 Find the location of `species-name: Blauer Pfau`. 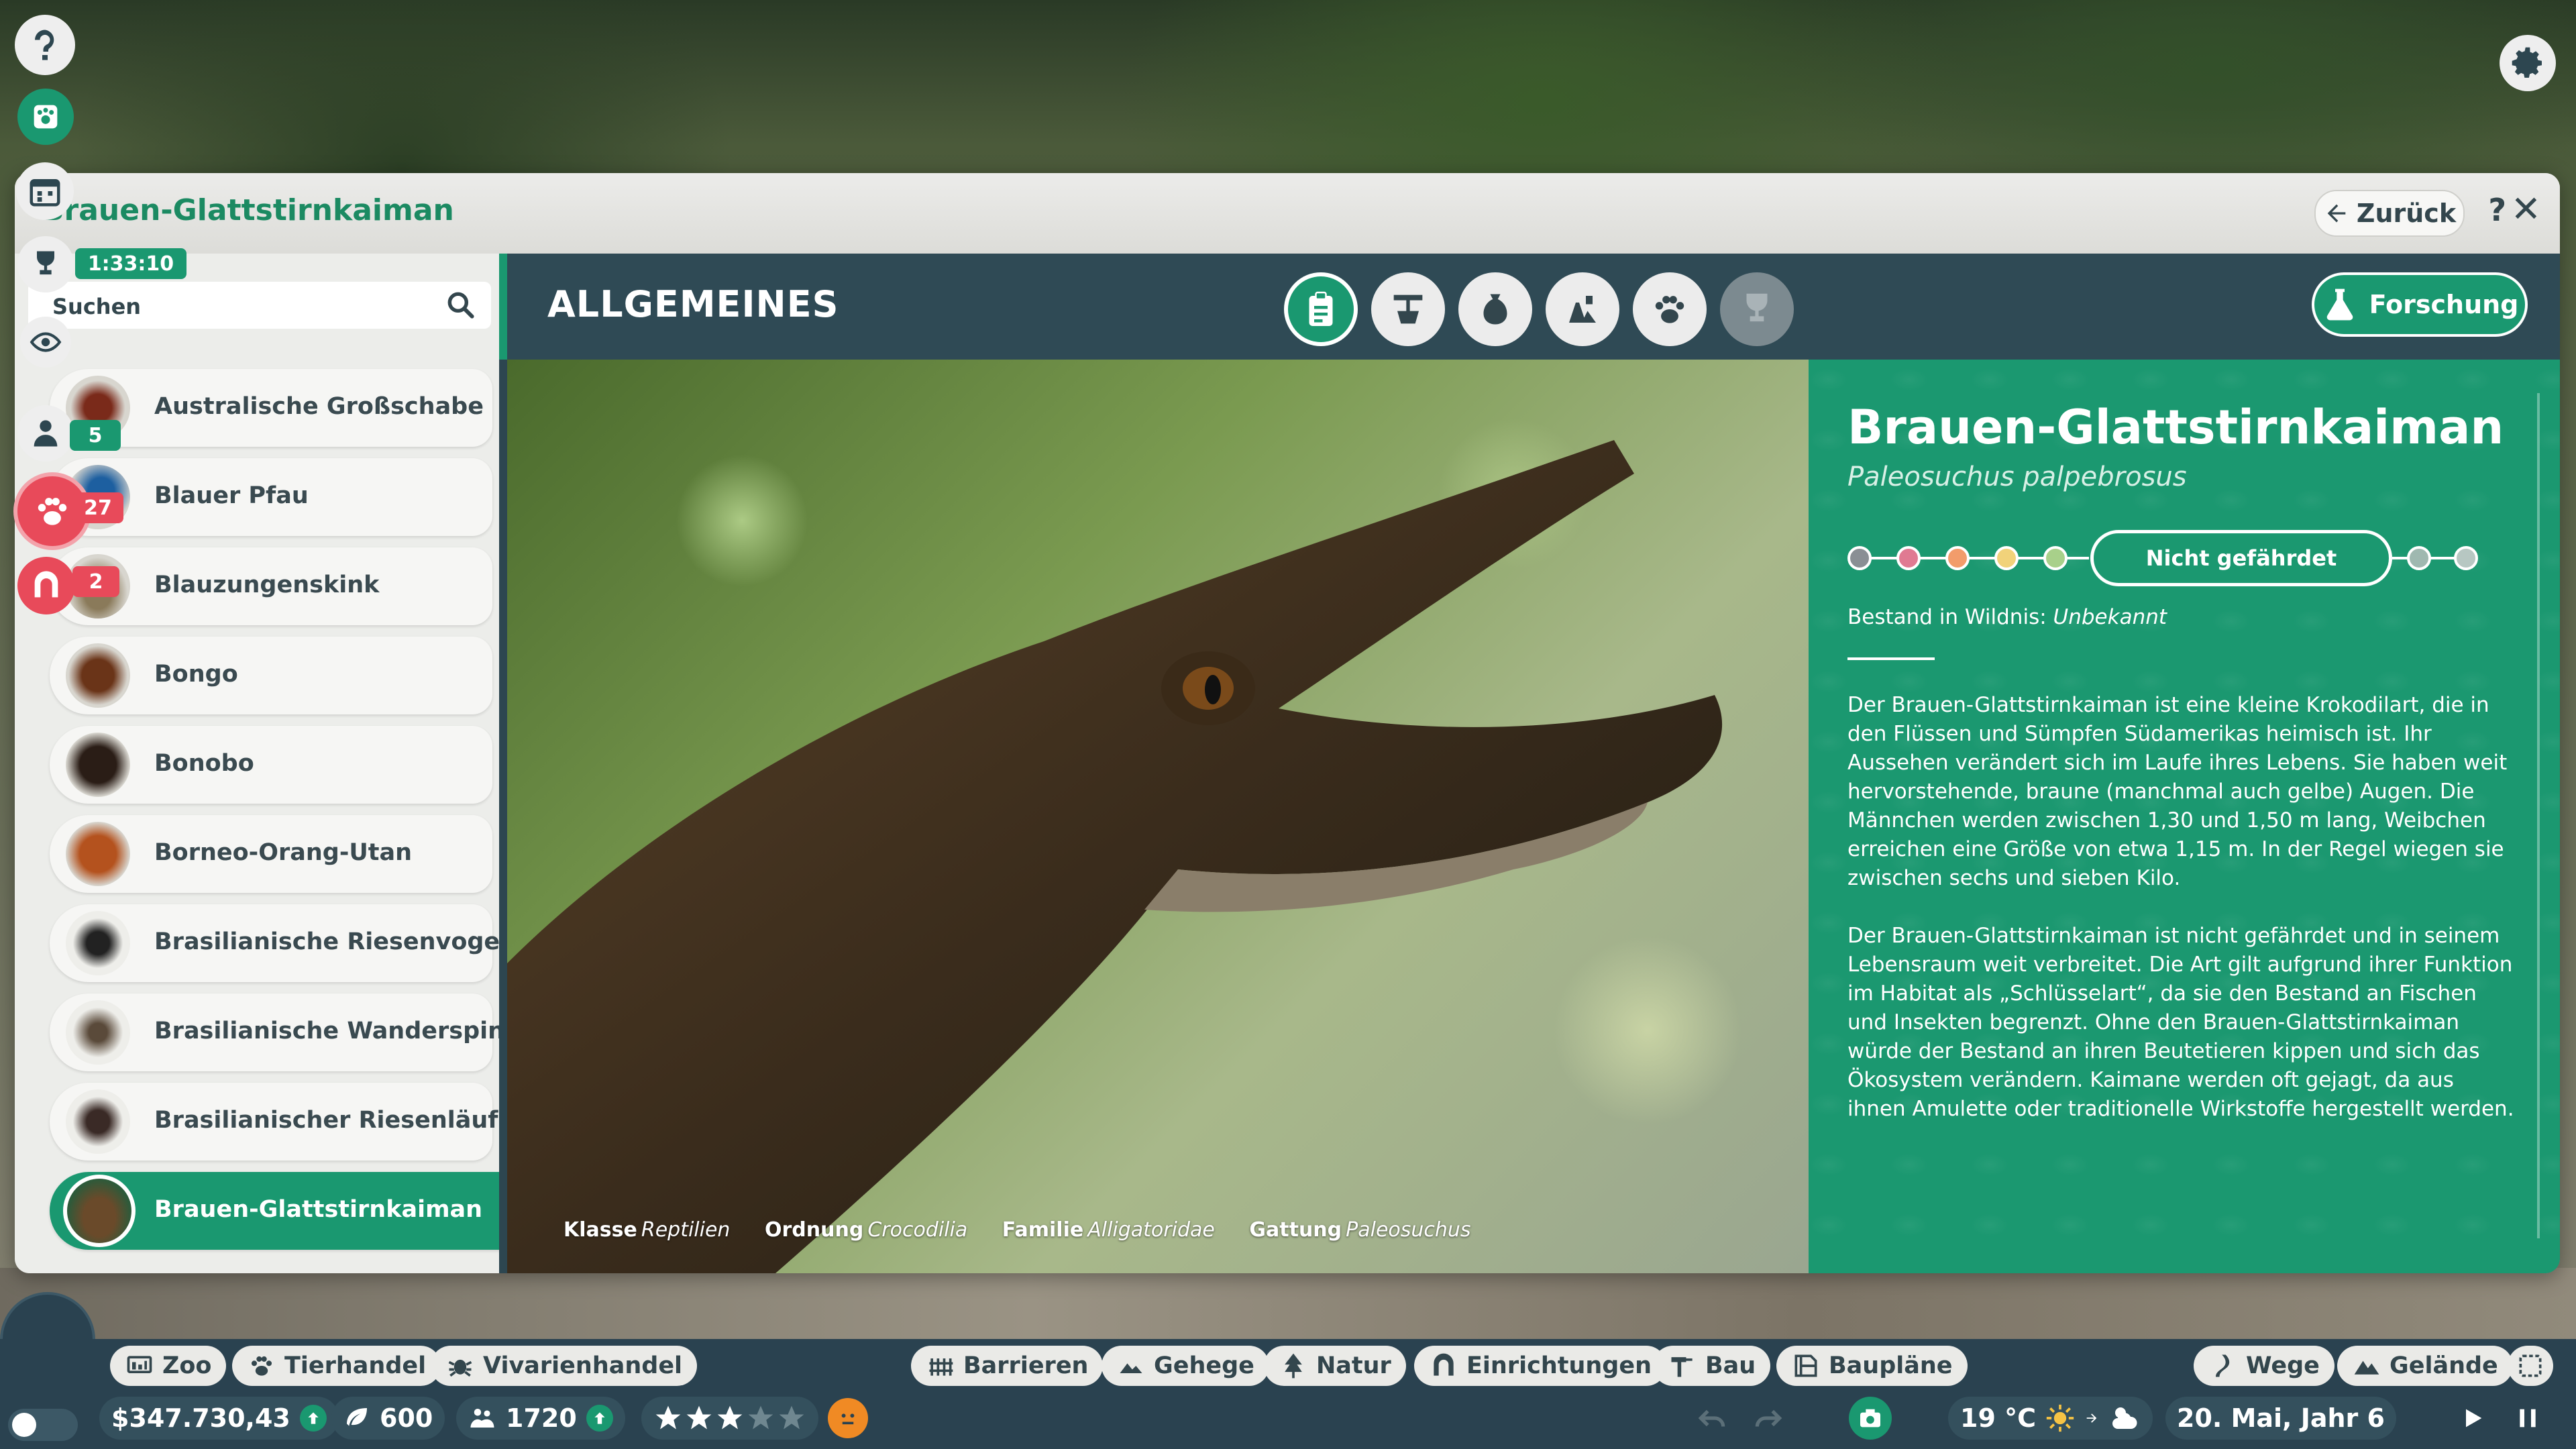

species-name: Blauer Pfau is located at coordinates (231, 495).